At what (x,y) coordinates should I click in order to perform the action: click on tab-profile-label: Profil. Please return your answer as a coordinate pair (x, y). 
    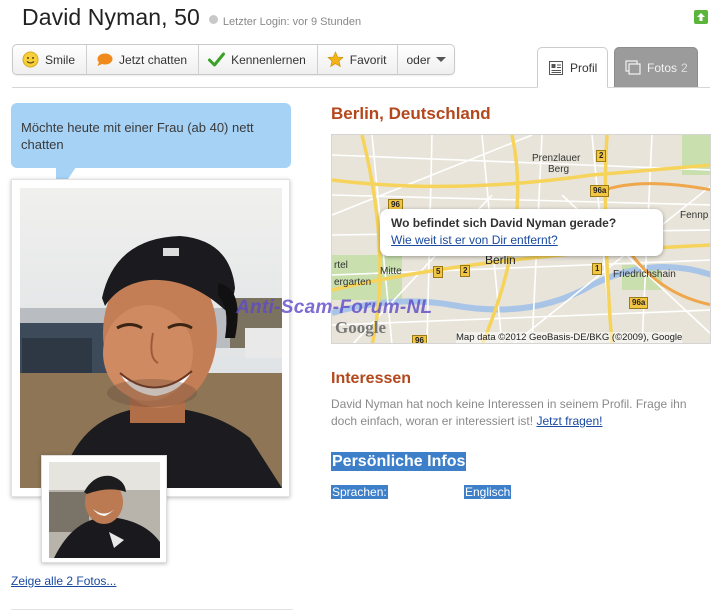
    Looking at the image, I should click on (584, 67).